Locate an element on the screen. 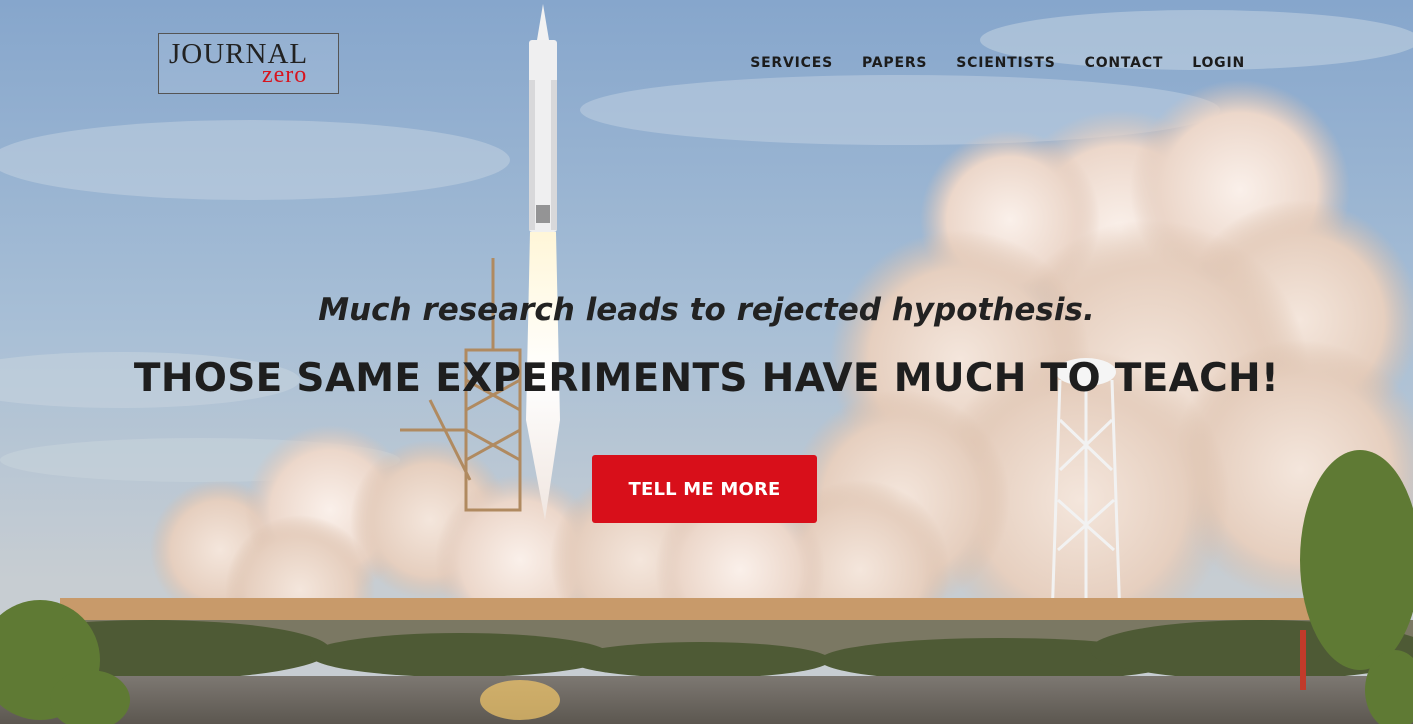  tell-me-more-button: TELL ME MORE is located at coordinates (704, 489).